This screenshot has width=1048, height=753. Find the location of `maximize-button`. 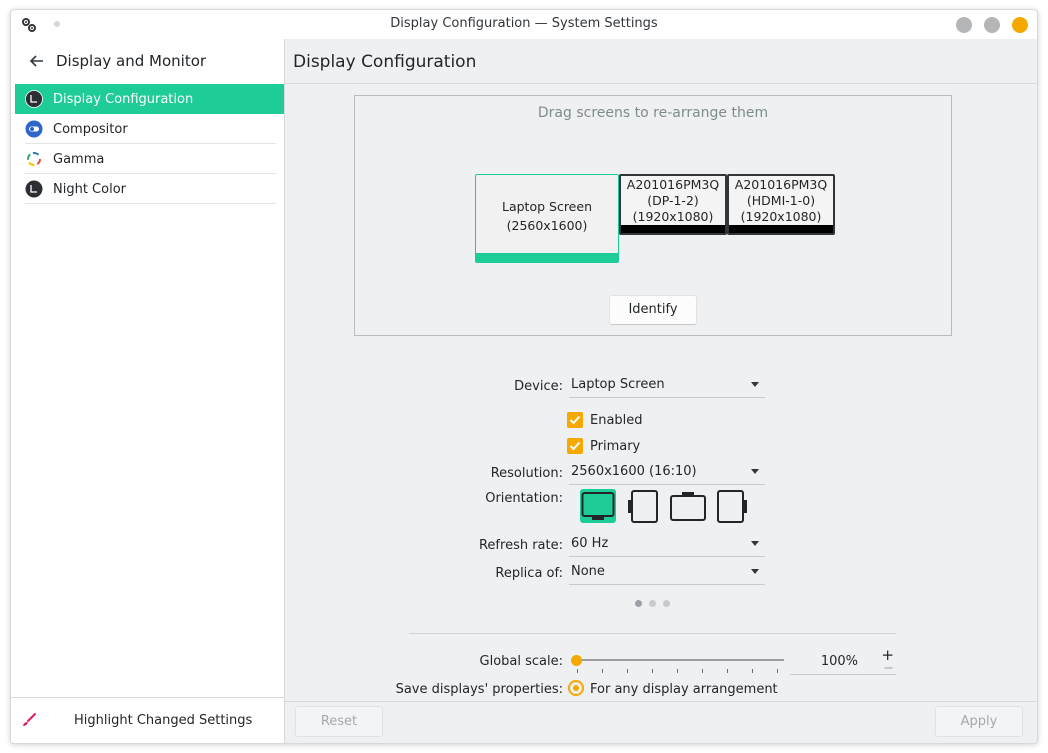

maximize-button is located at coordinates (992, 25).